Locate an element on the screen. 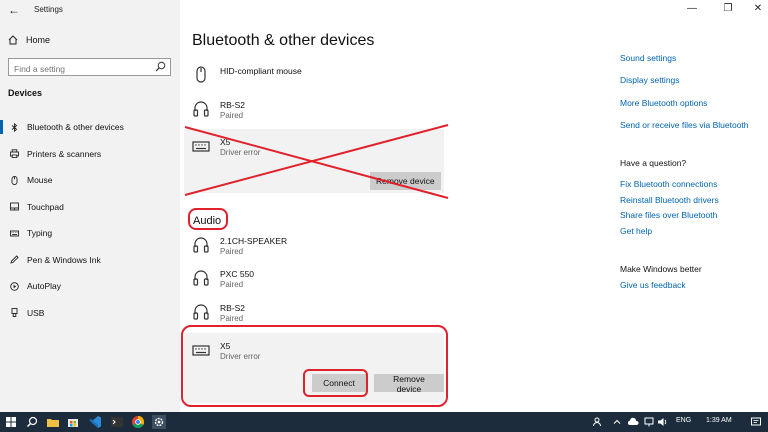 This screenshot has width=768, height=432. usb-icon is located at coordinates (14, 313).